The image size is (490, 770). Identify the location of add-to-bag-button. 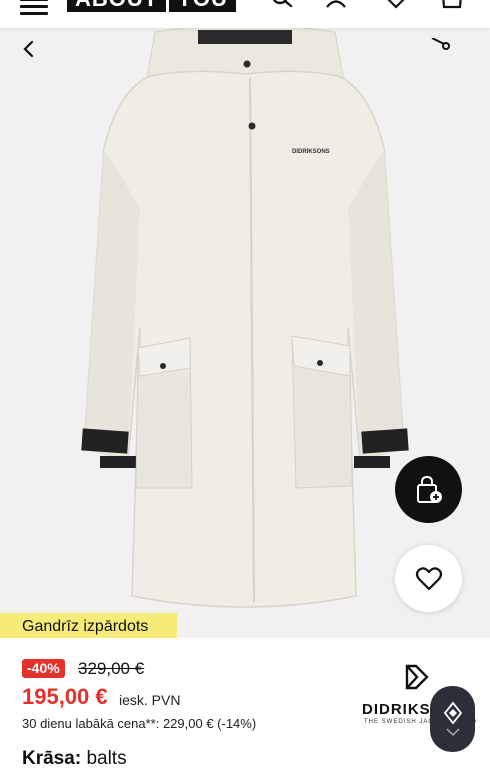
(428, 489).